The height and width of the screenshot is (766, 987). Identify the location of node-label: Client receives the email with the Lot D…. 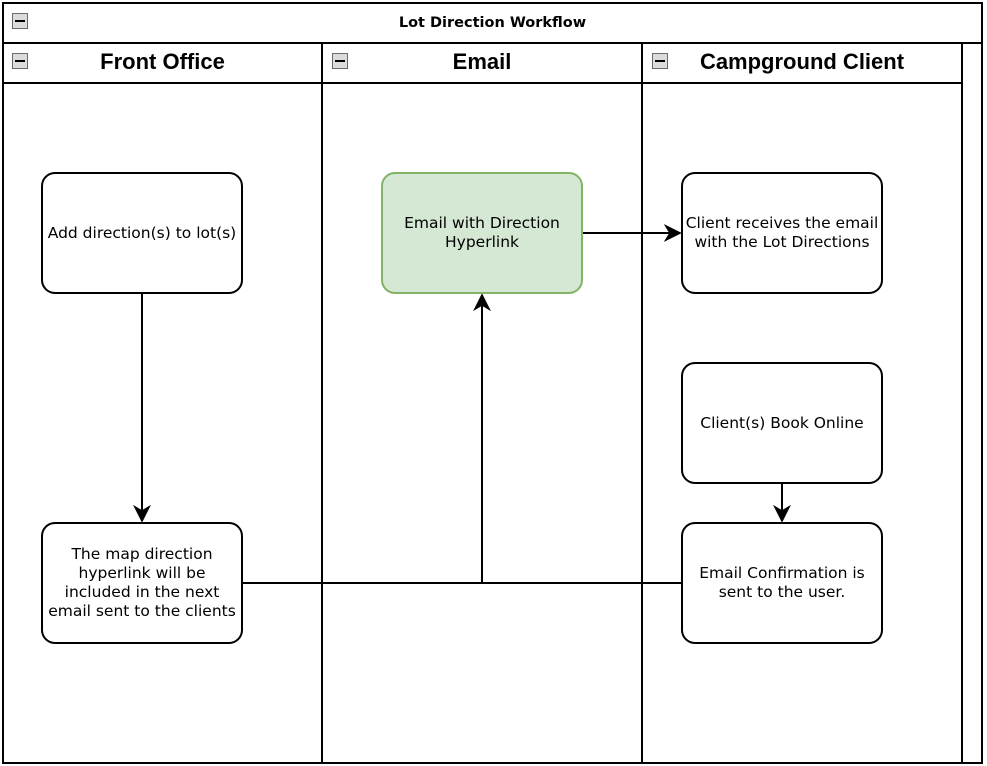
(782, 232).